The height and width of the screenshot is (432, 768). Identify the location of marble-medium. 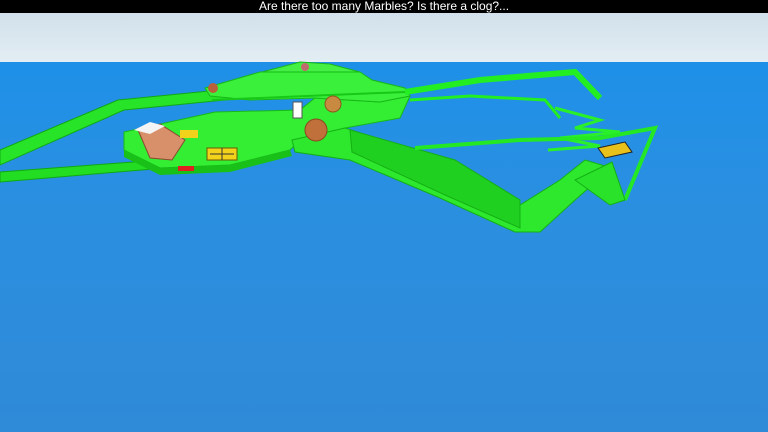
(333, 104).